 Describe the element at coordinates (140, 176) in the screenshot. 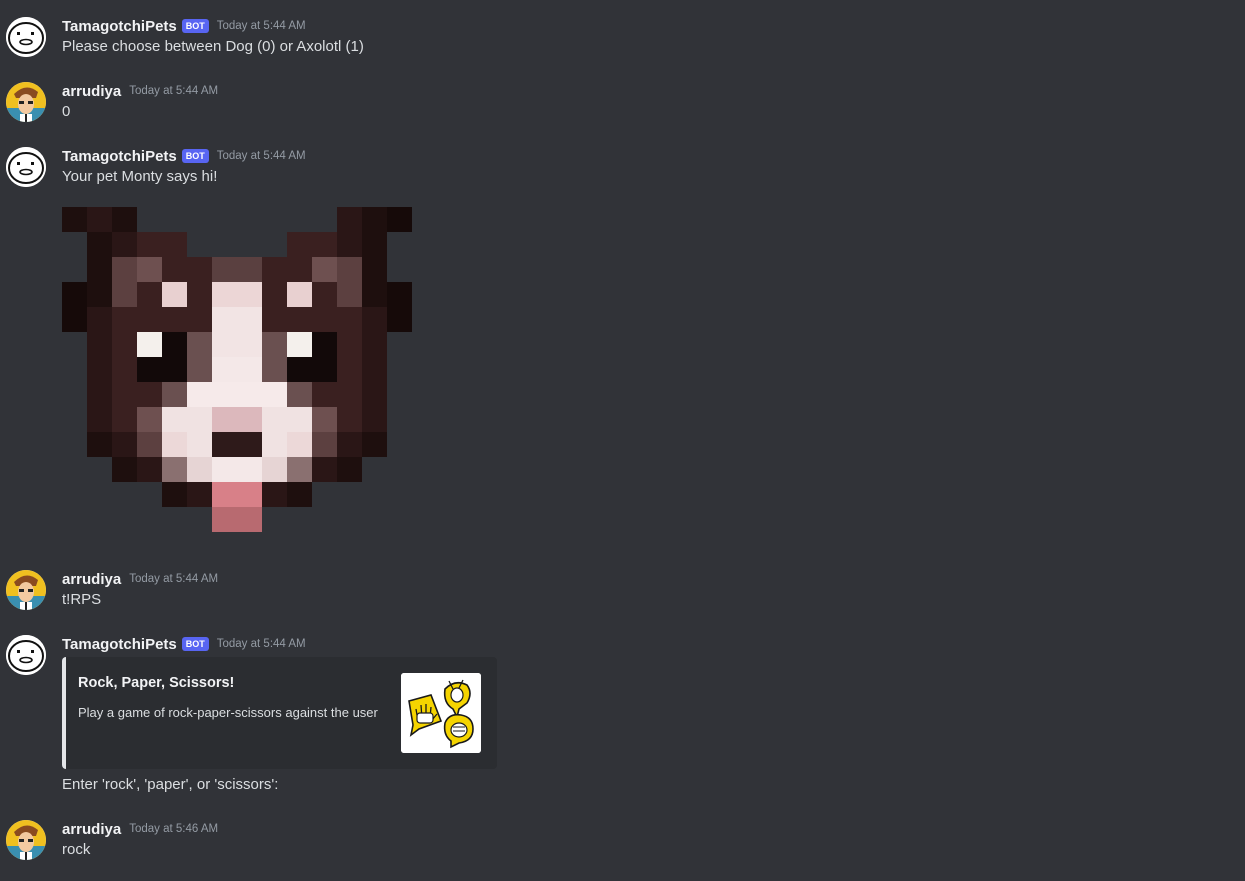

I see `message-text: Your pet Monty says hi!` at that location.